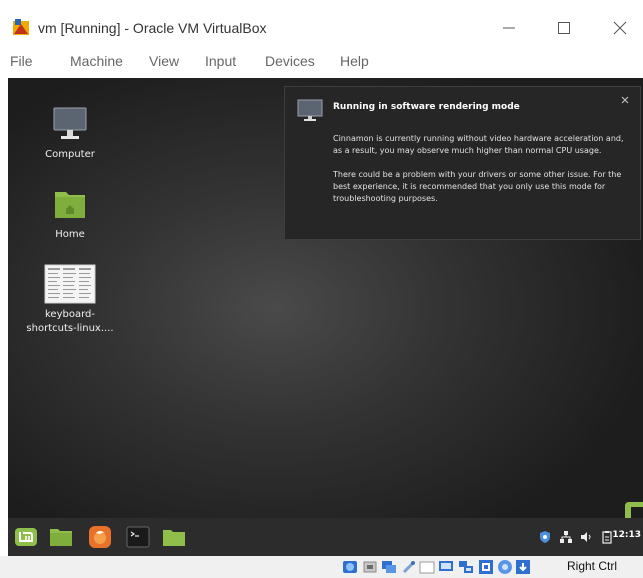 The width and height of the screenshot is (643, 578). I want to click on optical-drive-icon, so click(350, 567).